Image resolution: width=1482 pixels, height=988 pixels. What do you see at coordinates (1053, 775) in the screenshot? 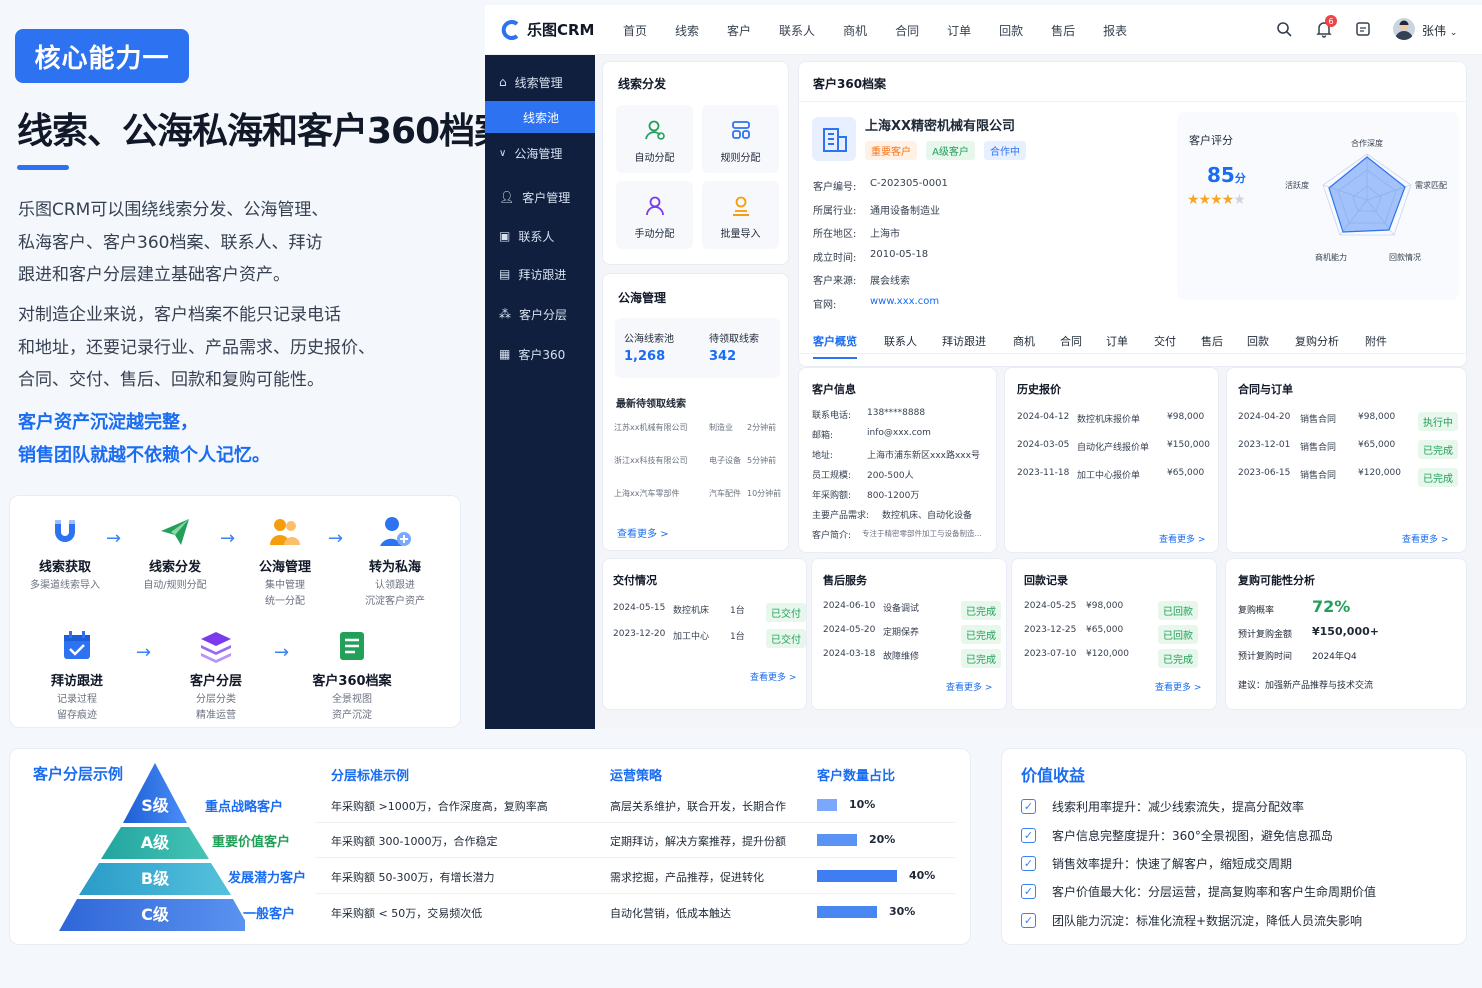
I see `panel-title: 价值收益` at bounding box center [1053, 775].